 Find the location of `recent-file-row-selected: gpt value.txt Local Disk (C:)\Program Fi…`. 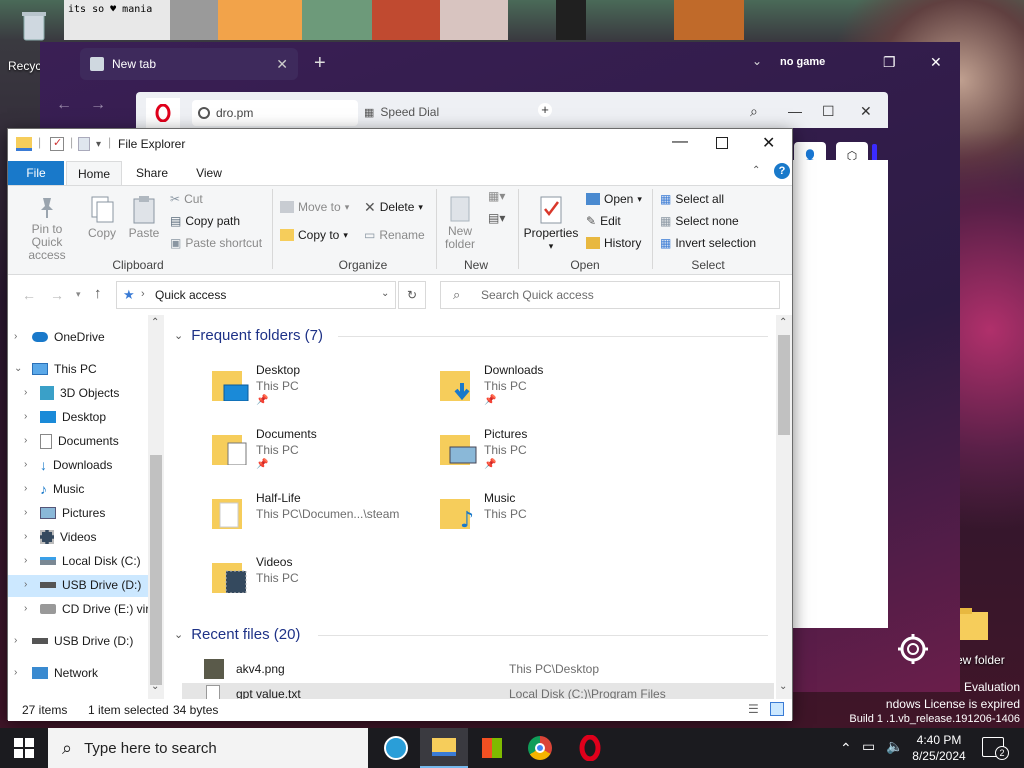

recent-file-row-selected: gpt value.txt Local Disk (C:)\Program Fi… is located at coordinates (478, 691).